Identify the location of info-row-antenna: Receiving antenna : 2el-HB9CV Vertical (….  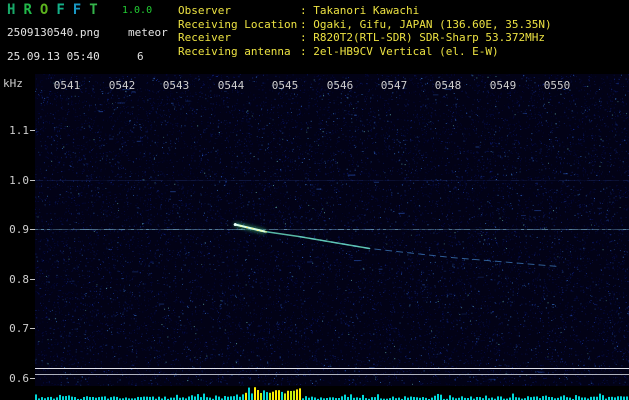
(365, 52).